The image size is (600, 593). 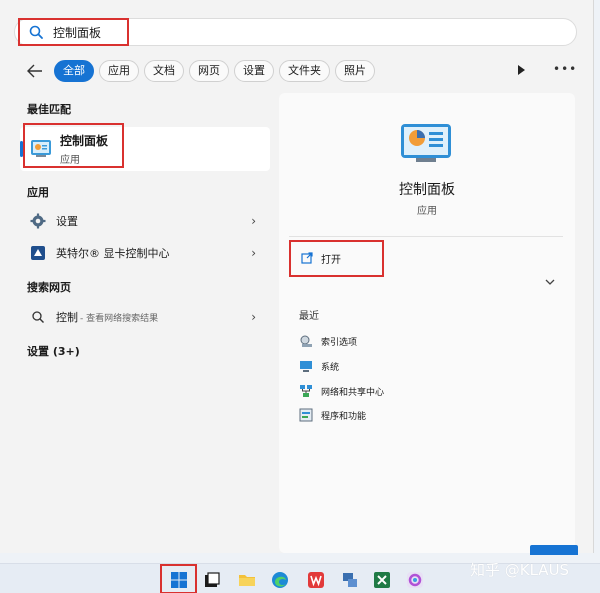 What do you see at coordinates (344, 416) in the screenshot?
I see `recent-item-label: 程序和功能` at bounding box center [344, 416].